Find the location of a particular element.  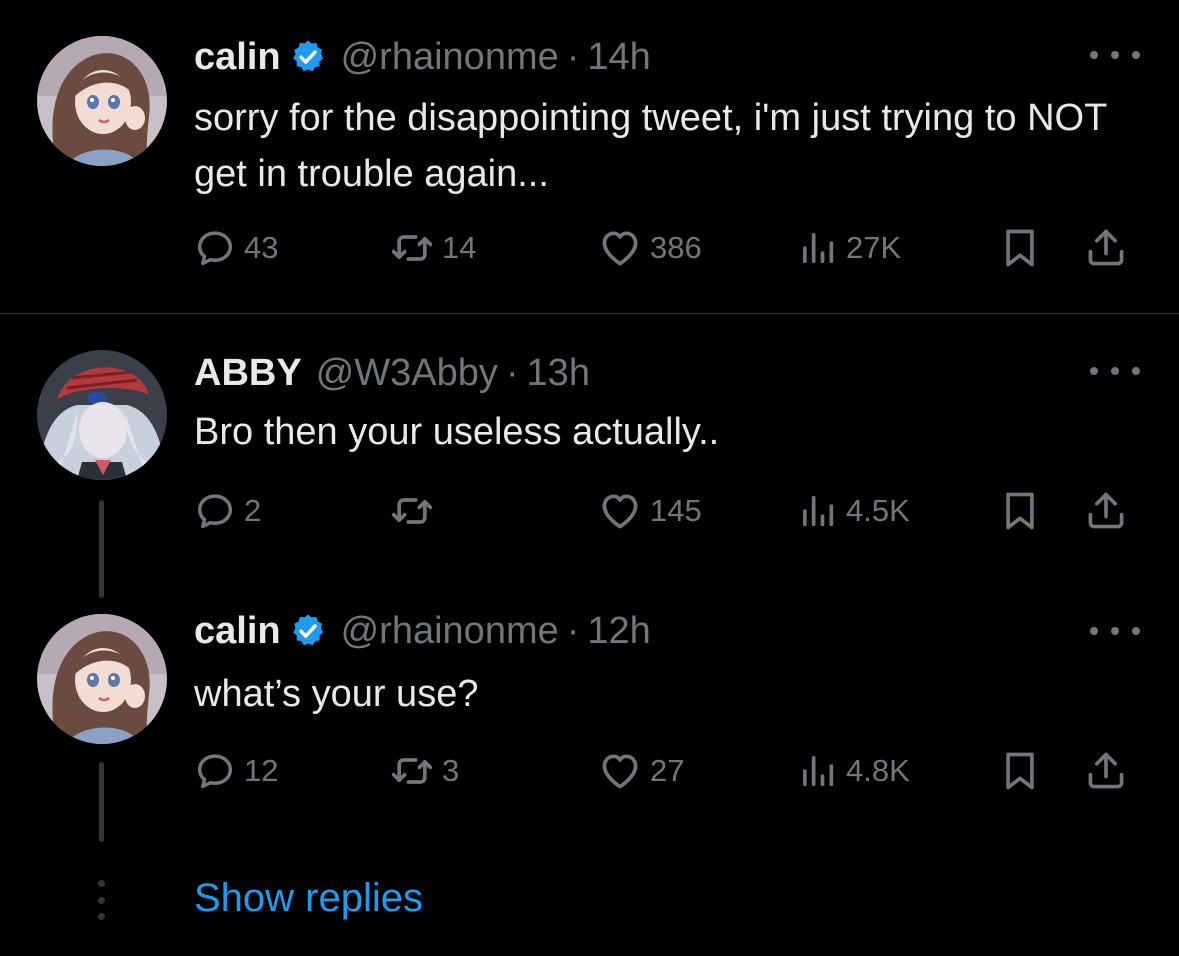

reply-button: 43 is located at coordinates (236, 248).